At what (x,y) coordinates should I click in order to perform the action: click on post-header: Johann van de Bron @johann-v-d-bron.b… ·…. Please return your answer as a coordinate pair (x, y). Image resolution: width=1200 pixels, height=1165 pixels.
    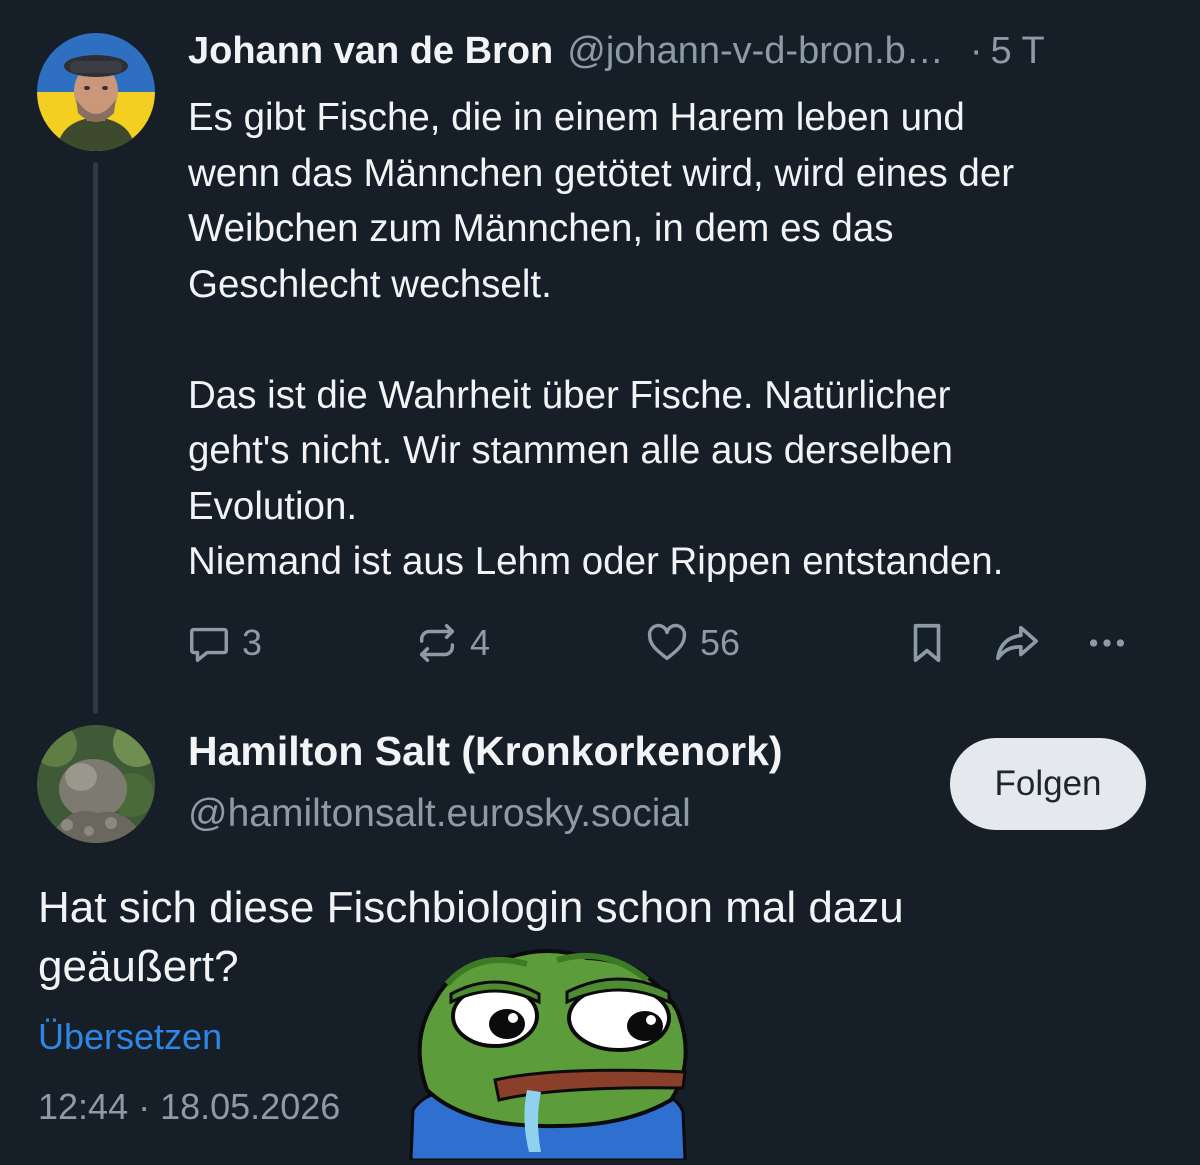
    Looking at the image, I should click on (673, 56).